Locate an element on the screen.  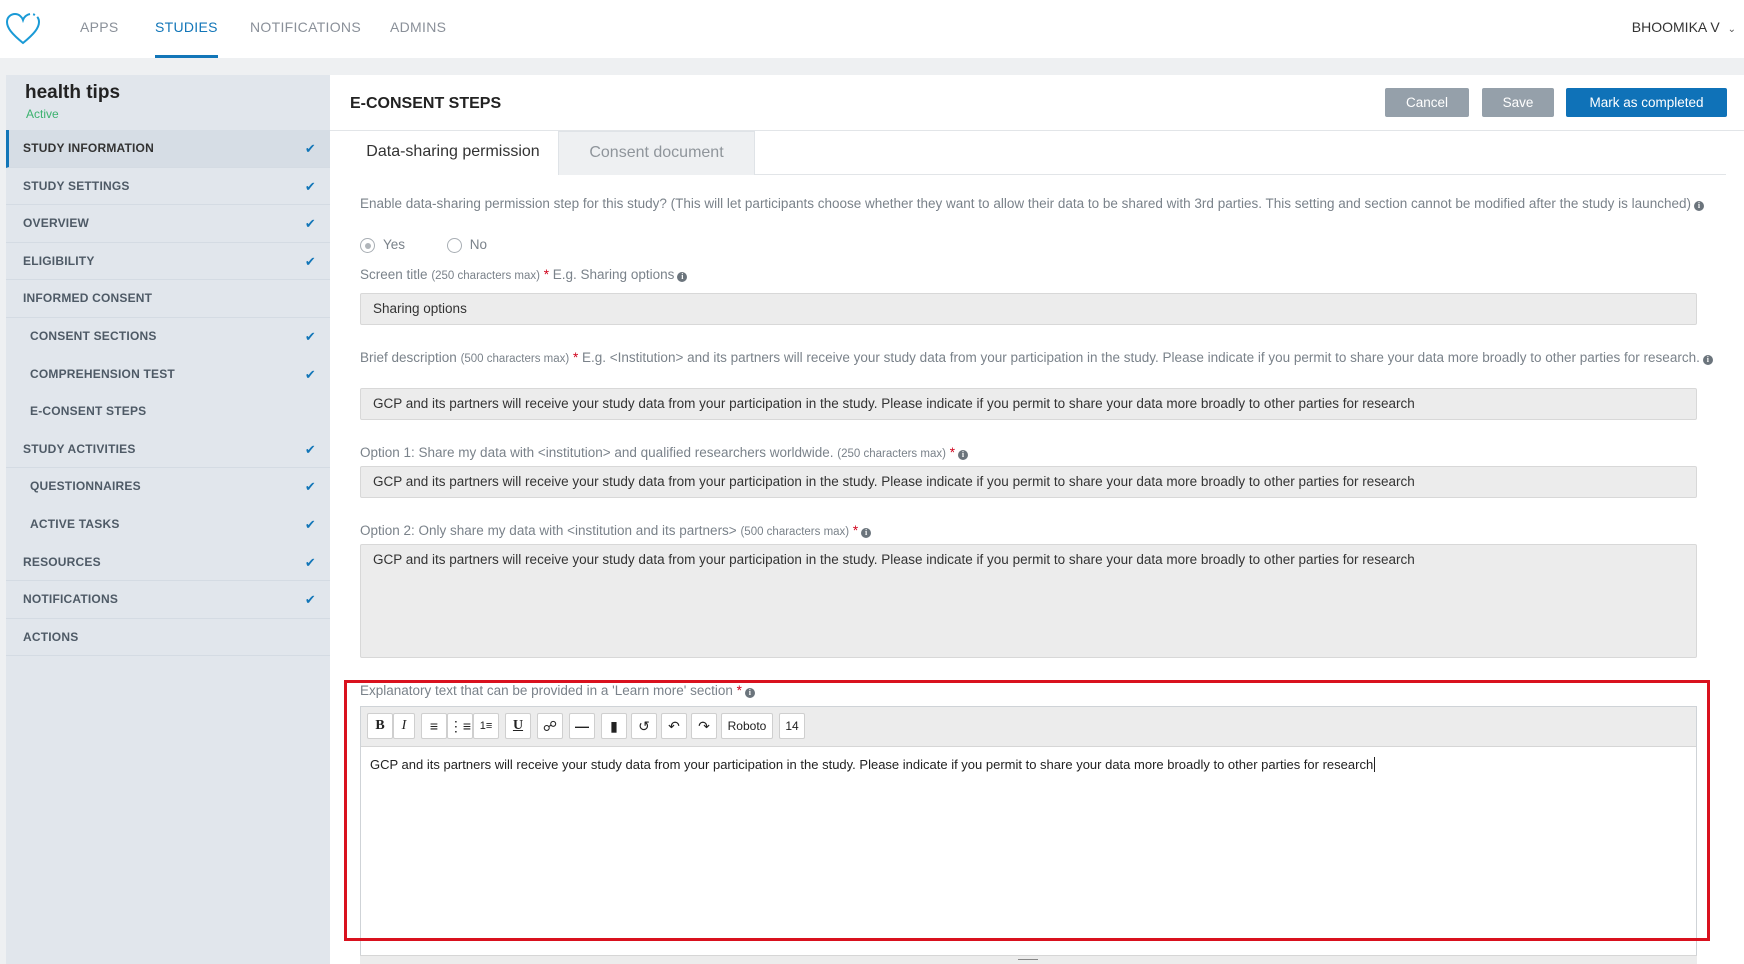
numbered-list-icon: 1≡ is located at coordinates (486, 726).